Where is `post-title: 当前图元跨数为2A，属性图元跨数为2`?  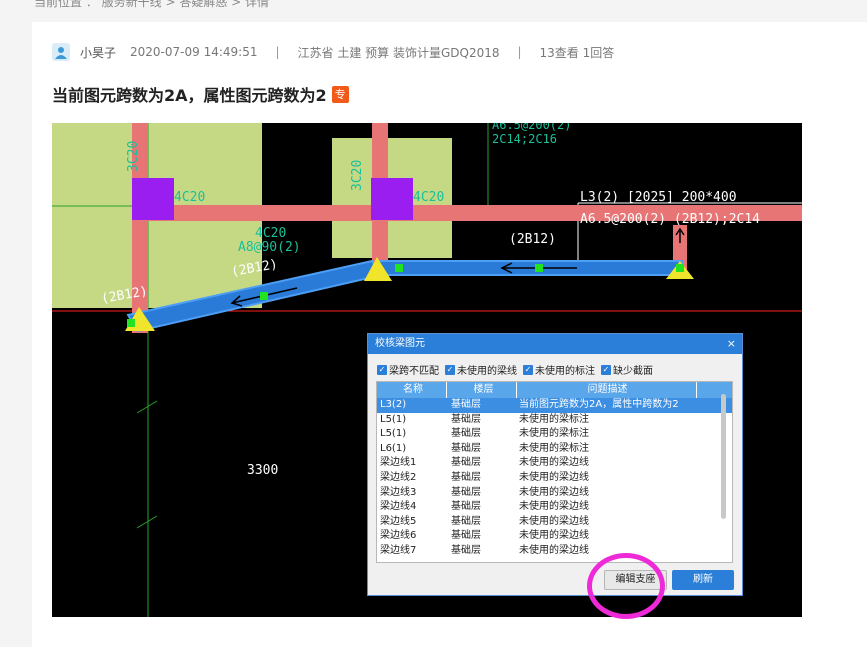
post-title: 当前图元跨数为2A，属性图元跨数为2 is located at coordinates (189, 95).